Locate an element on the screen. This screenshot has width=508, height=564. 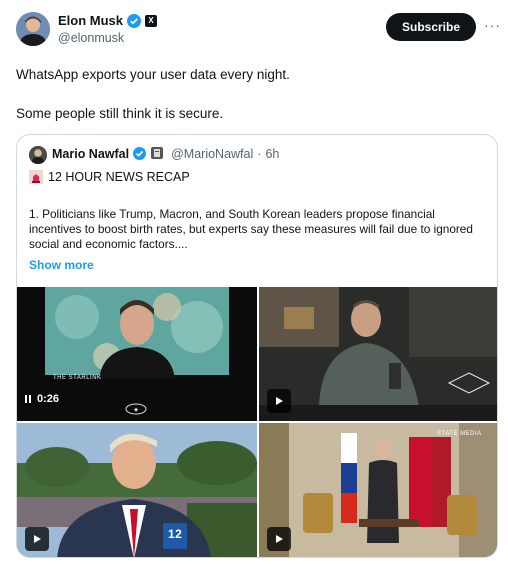
media-video-1: THE STARLINK 0:26 ◆ is located at coordinates (137, 354).